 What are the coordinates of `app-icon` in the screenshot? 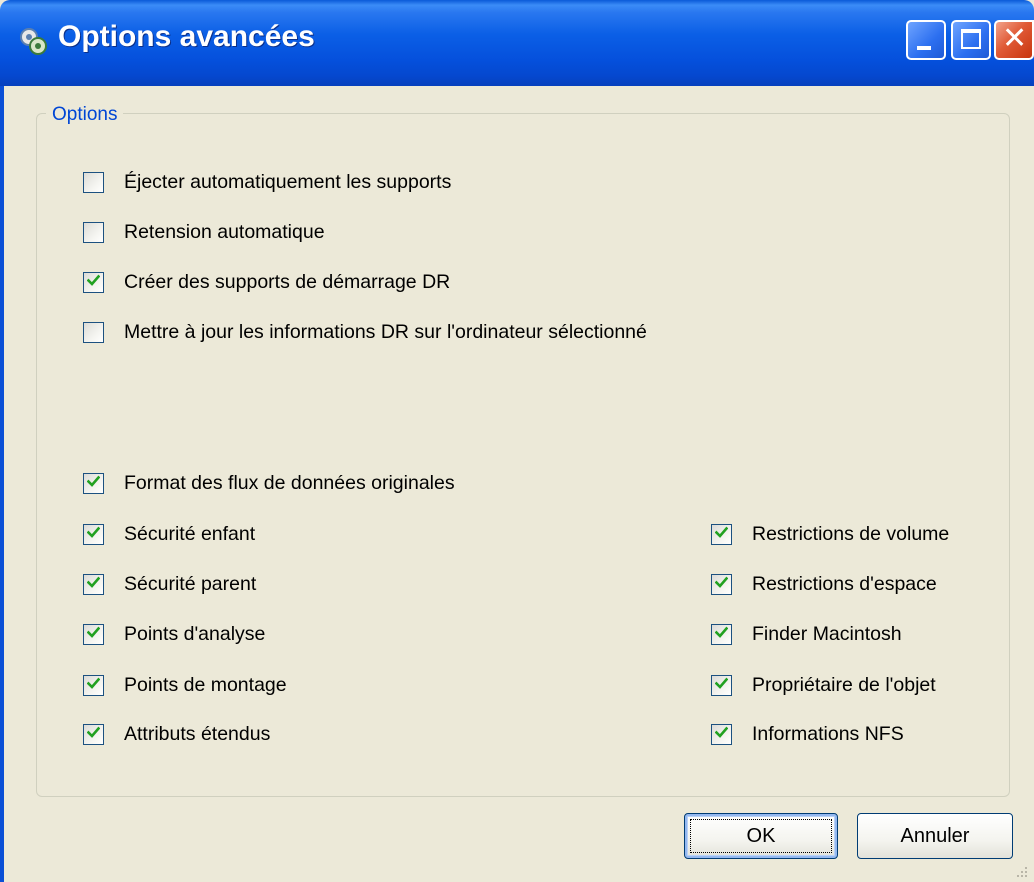 It's located at (33, 41).